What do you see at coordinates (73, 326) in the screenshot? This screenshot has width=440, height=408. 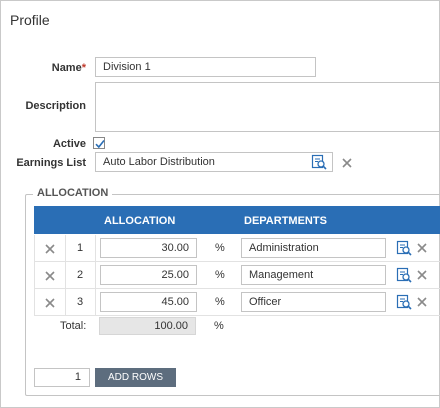 I see `total-label: Total:` at bounding box center [73, 326].